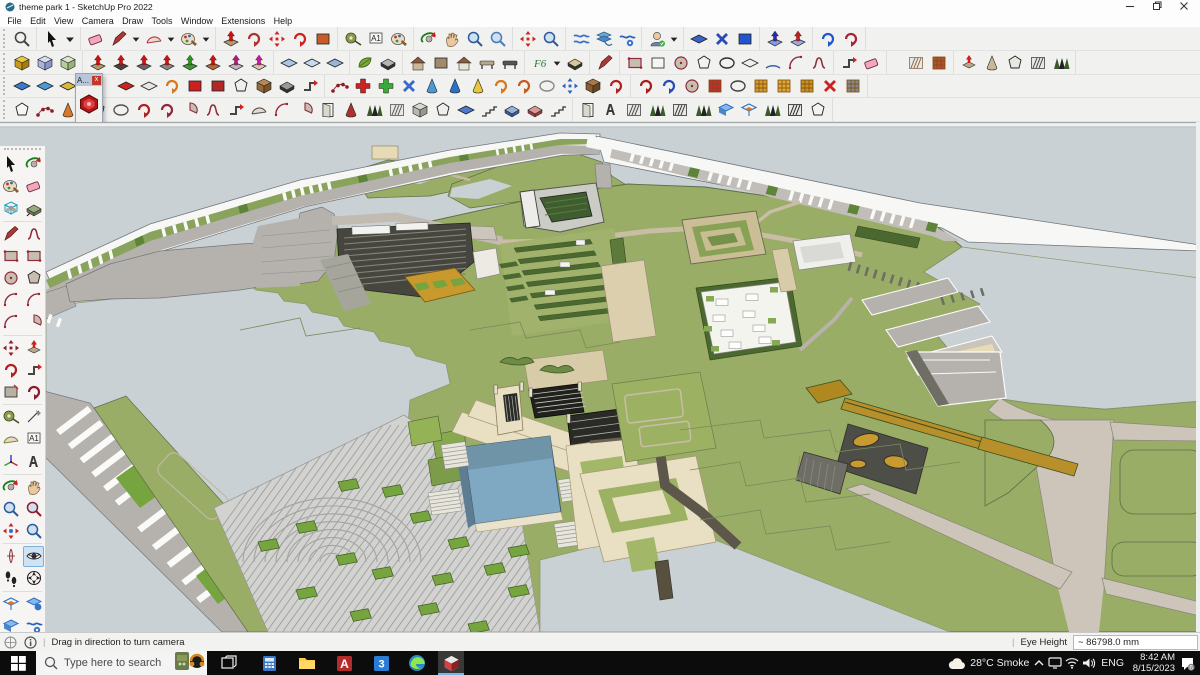 The height and width of the screenshot is (675, 1200). Describe the element at coordinates (381, 664) in the screenshot. I see `svg-text: 3` at that location.